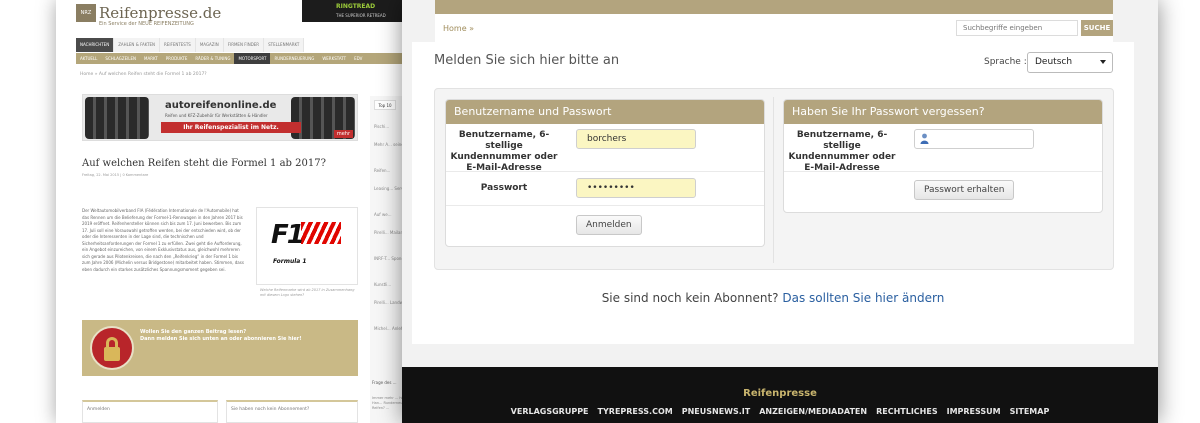 The width and height of the screenshot is (1200, 423). I want to click on footer-link-verlagsgruppe: VERLAGSGRUPPE, so click(550, 411).